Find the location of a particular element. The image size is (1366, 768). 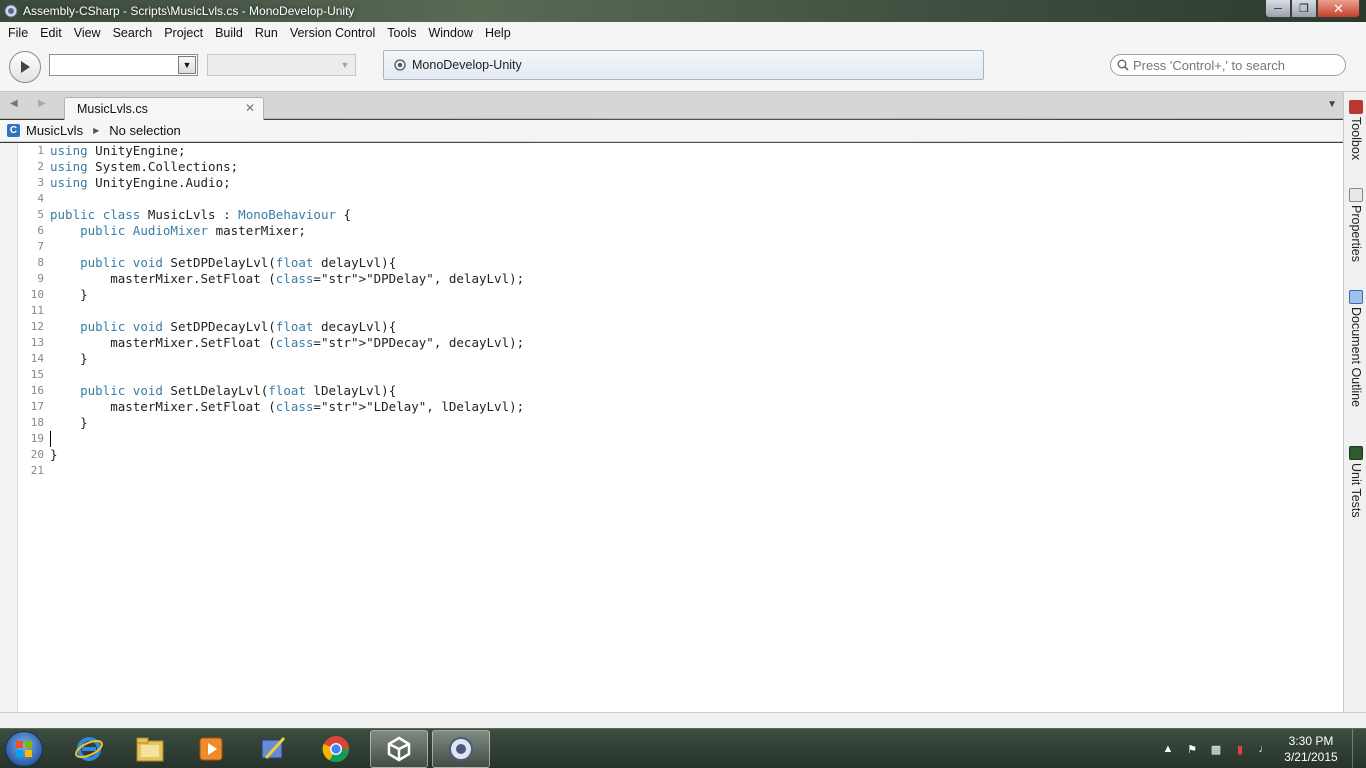

code-line: 3 using UnityEngine.Audio; is located at coordinates (680, 183).